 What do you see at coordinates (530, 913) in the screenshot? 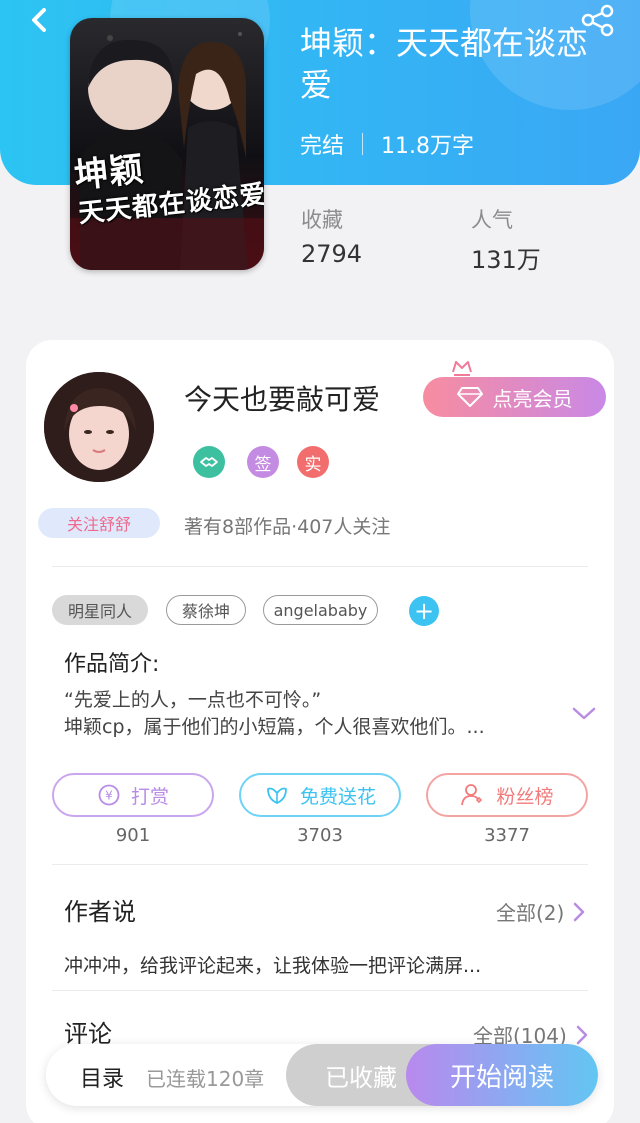
I see `author-says-more-label: 全部(2)` at bounding box center [530, 913].